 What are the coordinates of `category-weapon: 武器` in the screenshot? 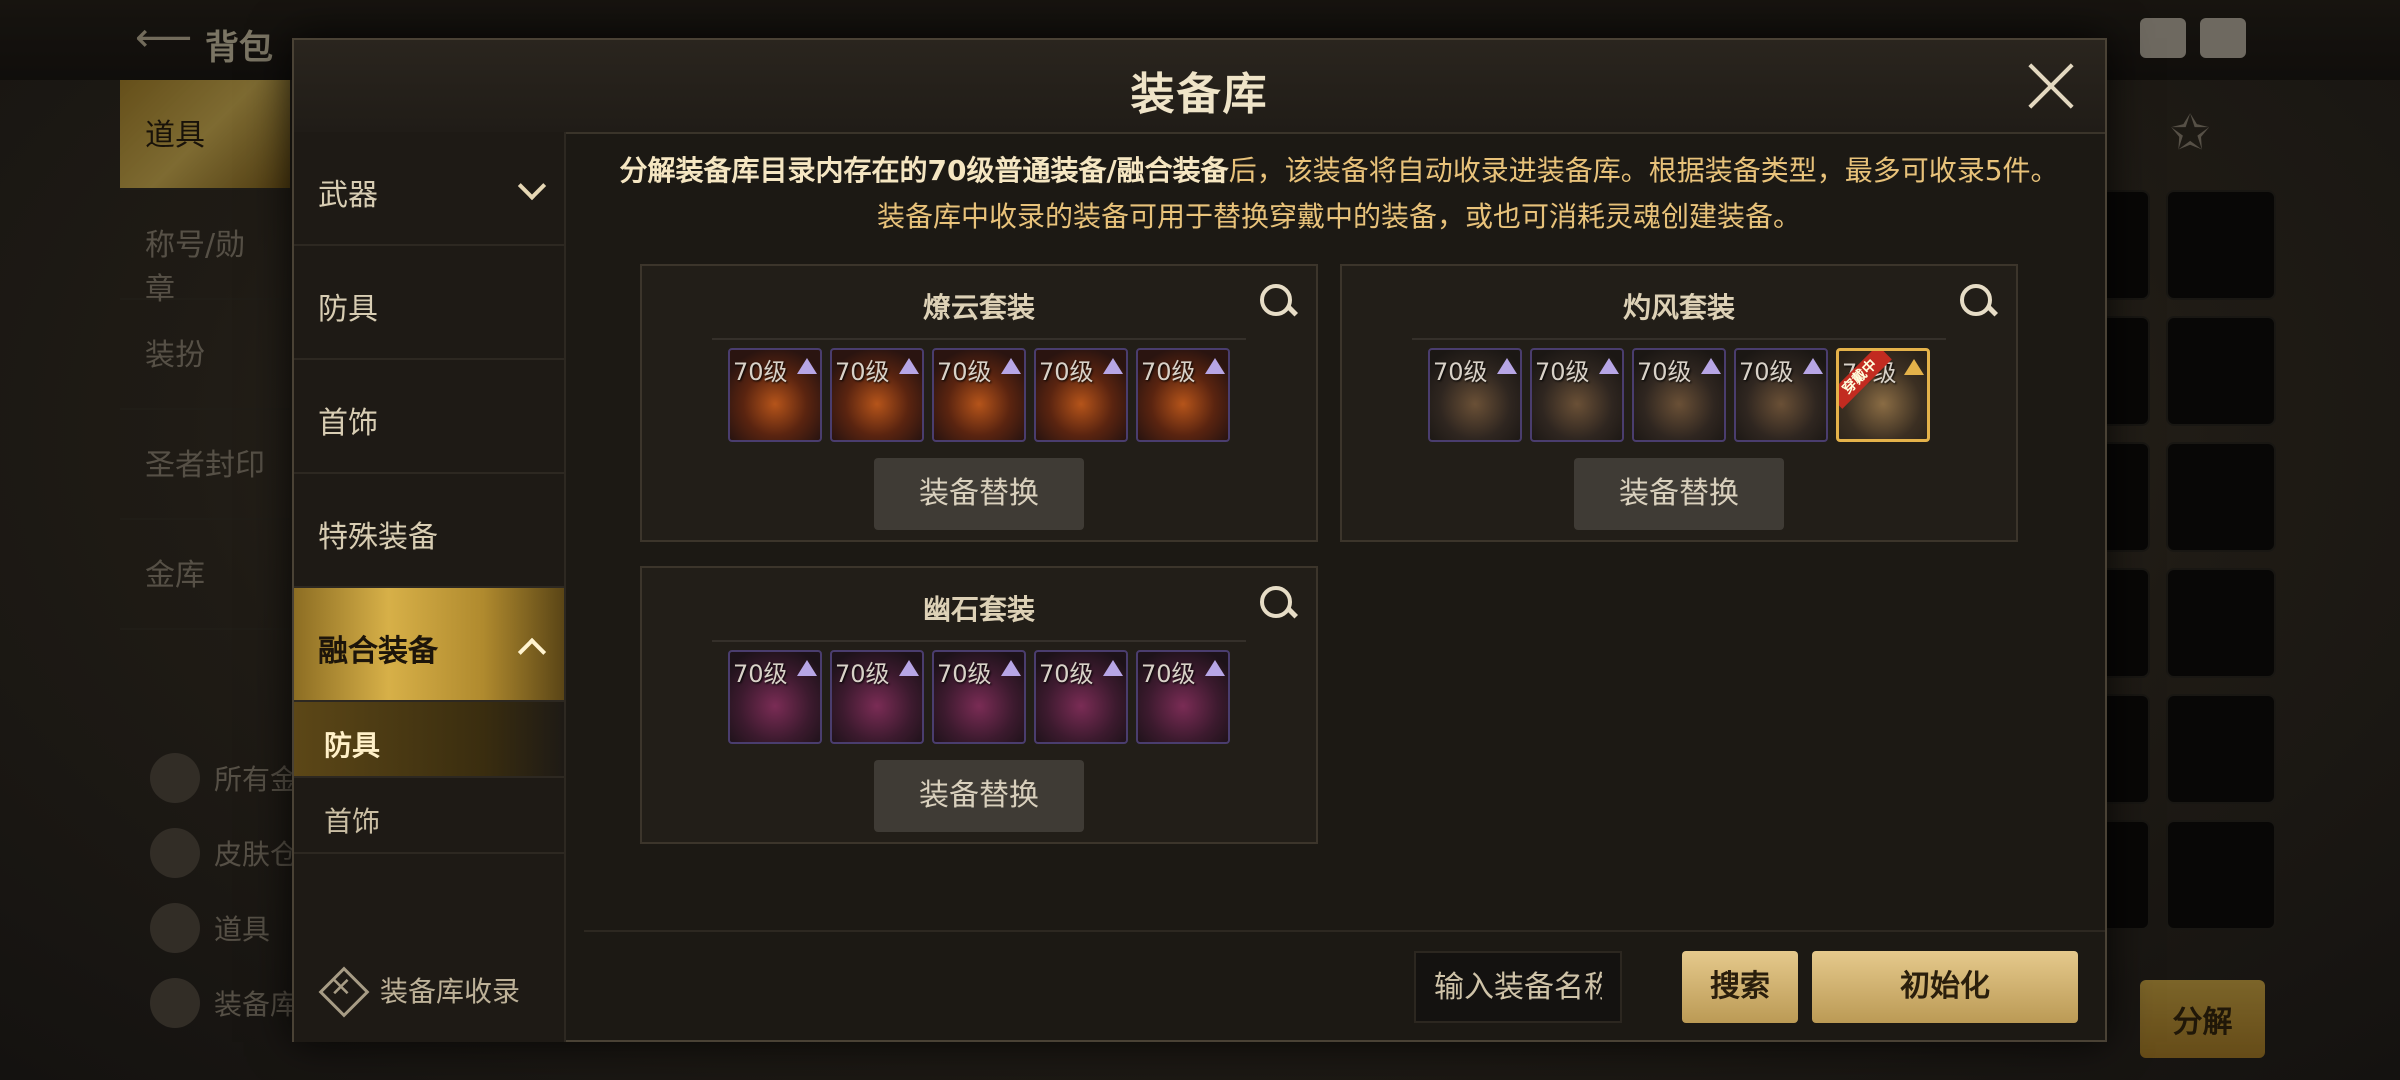 It's located at (429, 189).